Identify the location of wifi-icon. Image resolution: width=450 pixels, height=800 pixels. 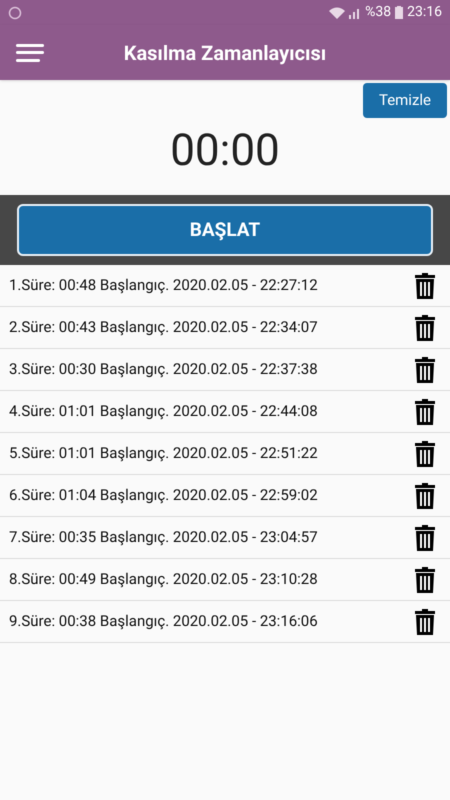
(337, 12).